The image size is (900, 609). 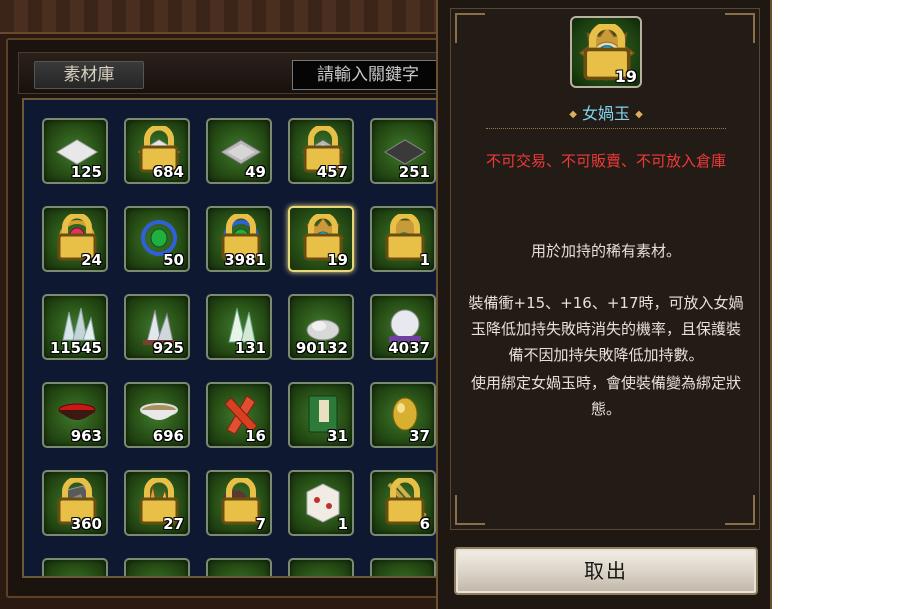 I want to click on item-quantity: 125, so click(x=86, y=172).